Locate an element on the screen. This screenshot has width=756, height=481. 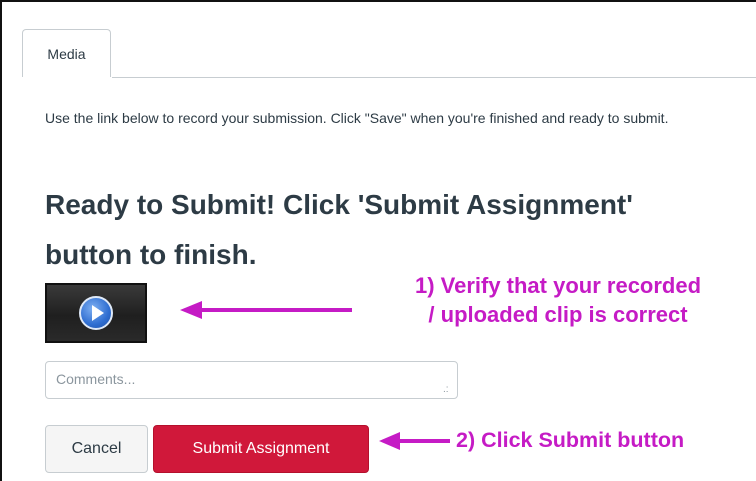
annotation-arrows is located at coordinates (315, 375).